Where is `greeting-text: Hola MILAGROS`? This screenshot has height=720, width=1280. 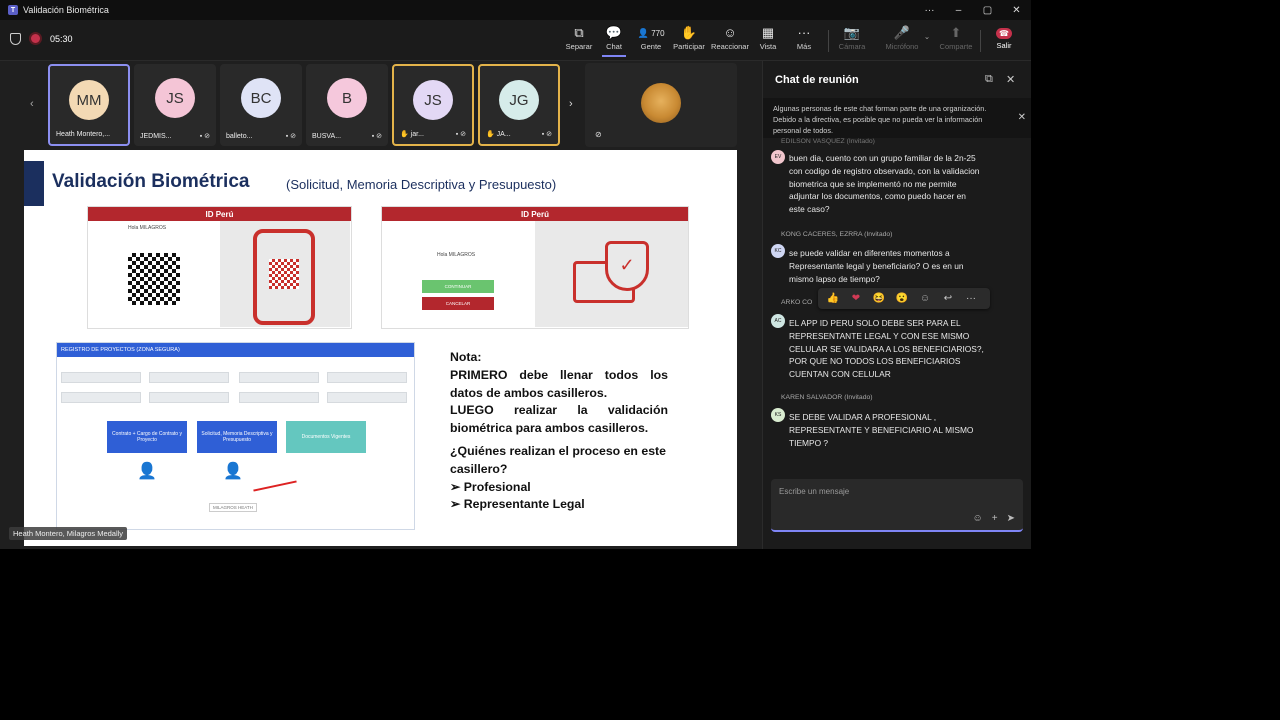 greeting-text: Hola MILAGROS is located at coordinates (147, 228).